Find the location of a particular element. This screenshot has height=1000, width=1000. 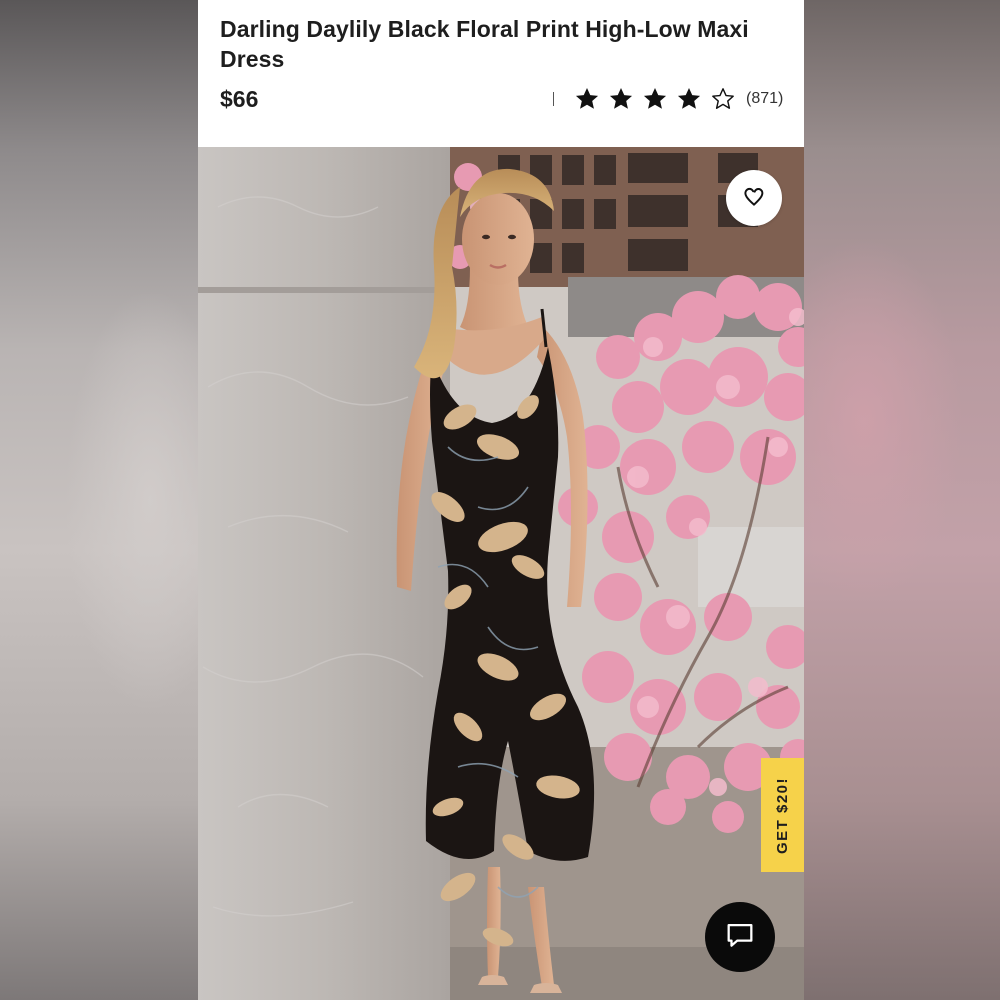

rating-divider is located at coordinates (553, 99).